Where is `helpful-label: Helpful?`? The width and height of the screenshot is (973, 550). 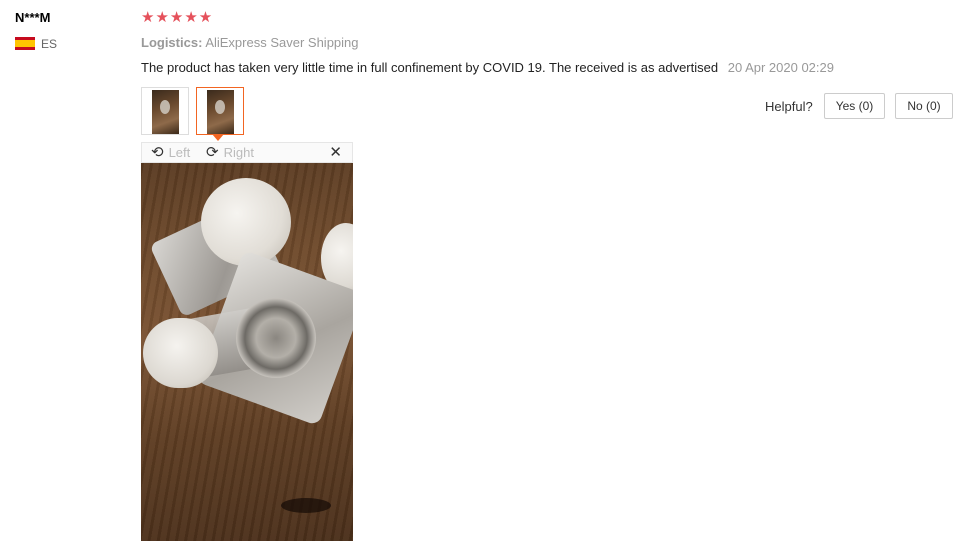
helpful-label: Helpful? is located at coordinates (789, 106).